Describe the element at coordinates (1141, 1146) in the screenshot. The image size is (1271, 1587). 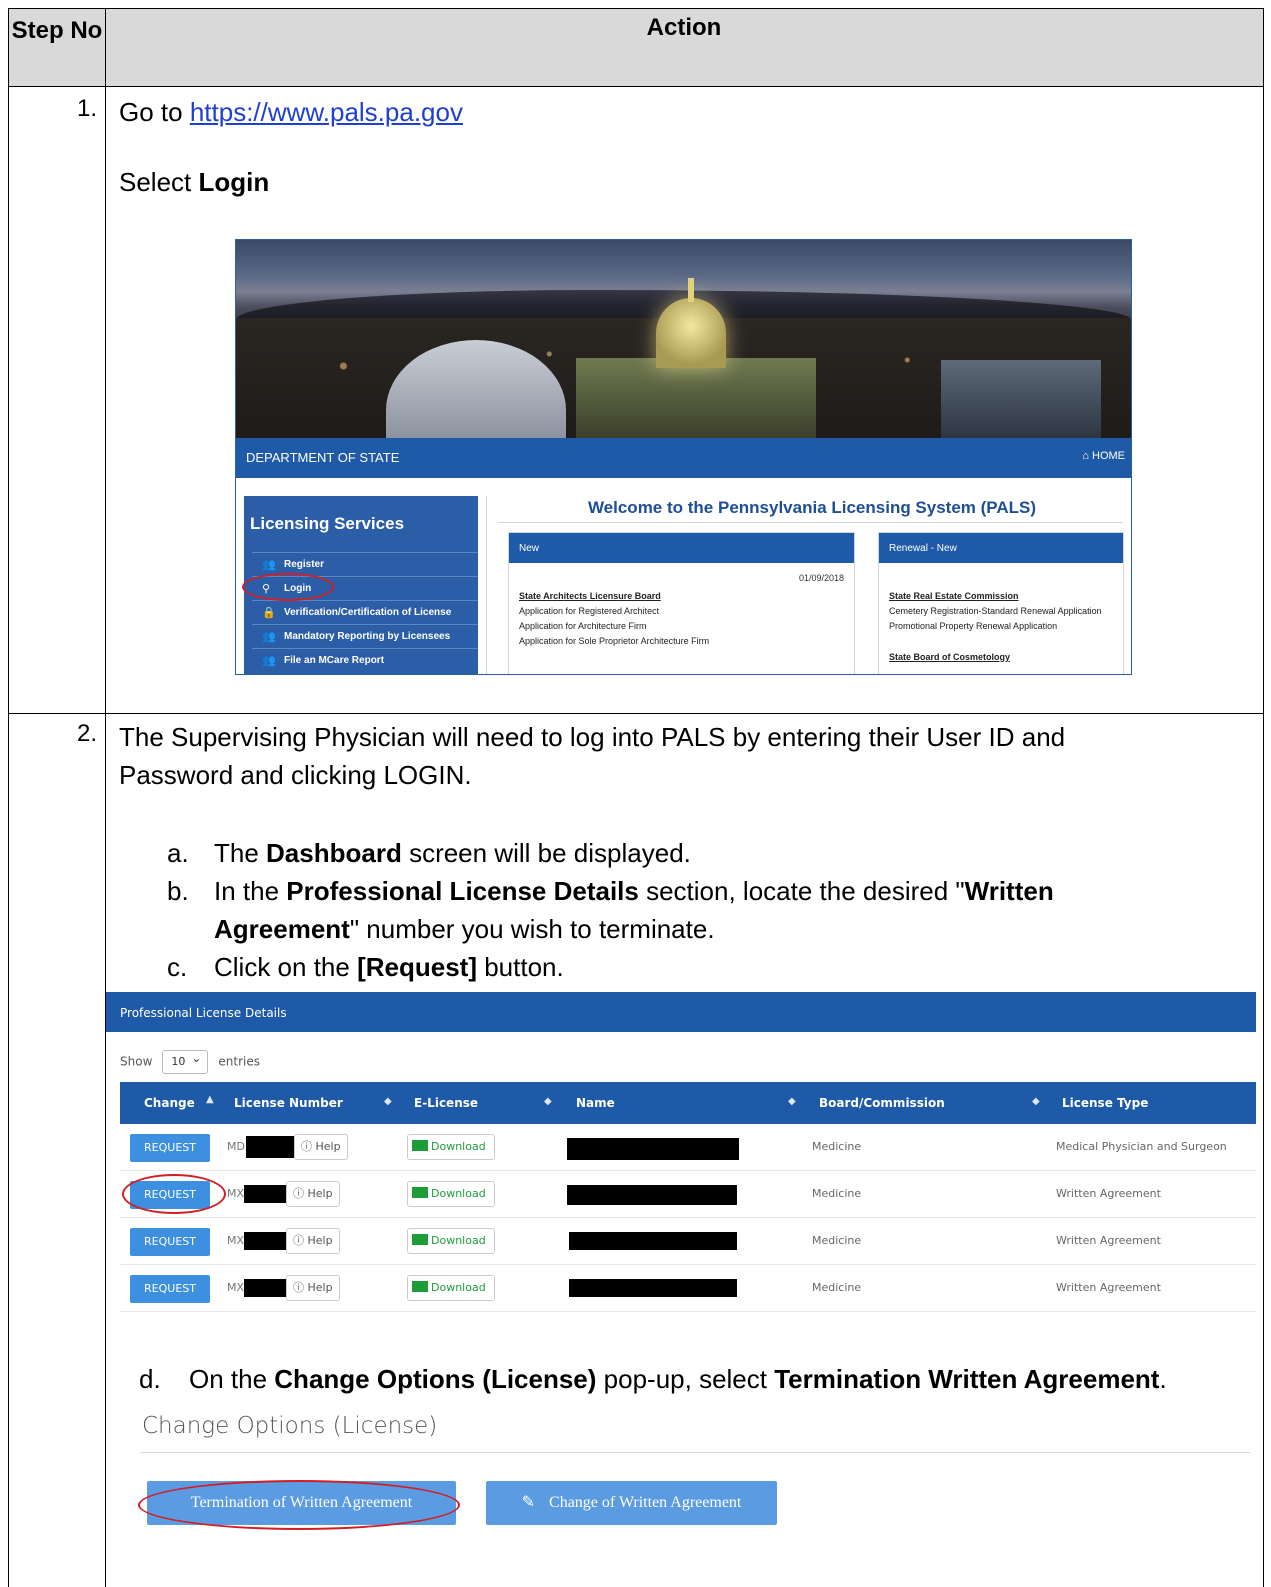
I see `license-type-cell: Medical Physician and Surgeon` at that location.